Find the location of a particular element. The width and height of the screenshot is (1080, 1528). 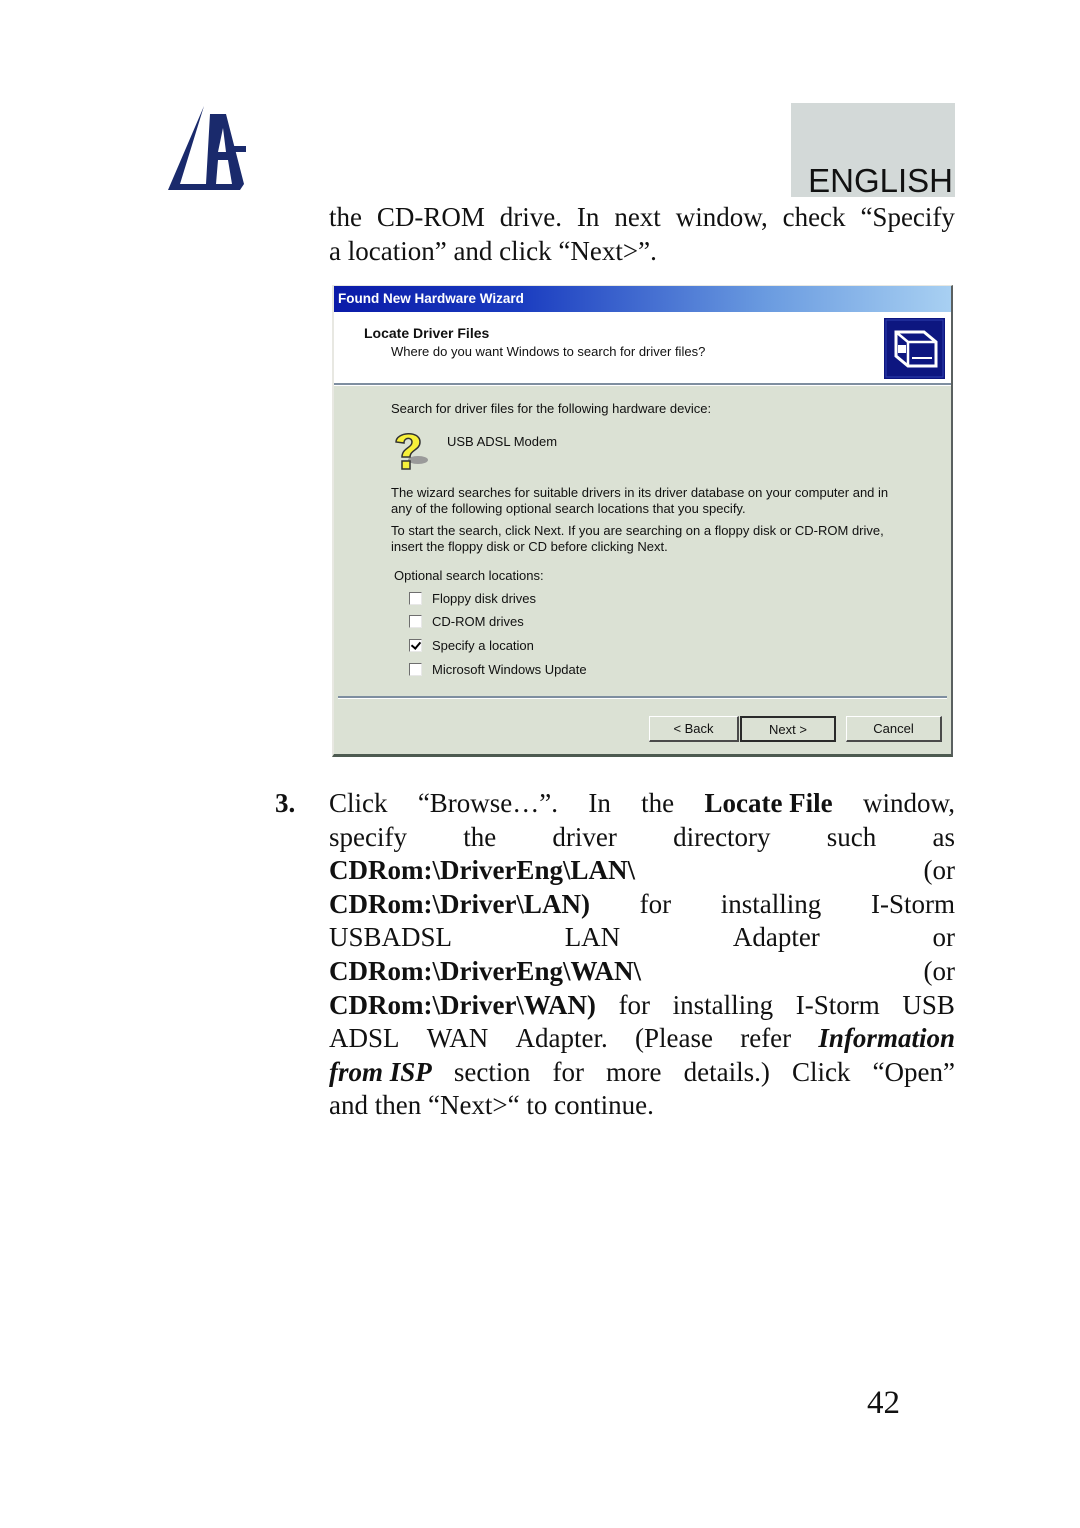

word: specify is located at coordinates (368, 836).